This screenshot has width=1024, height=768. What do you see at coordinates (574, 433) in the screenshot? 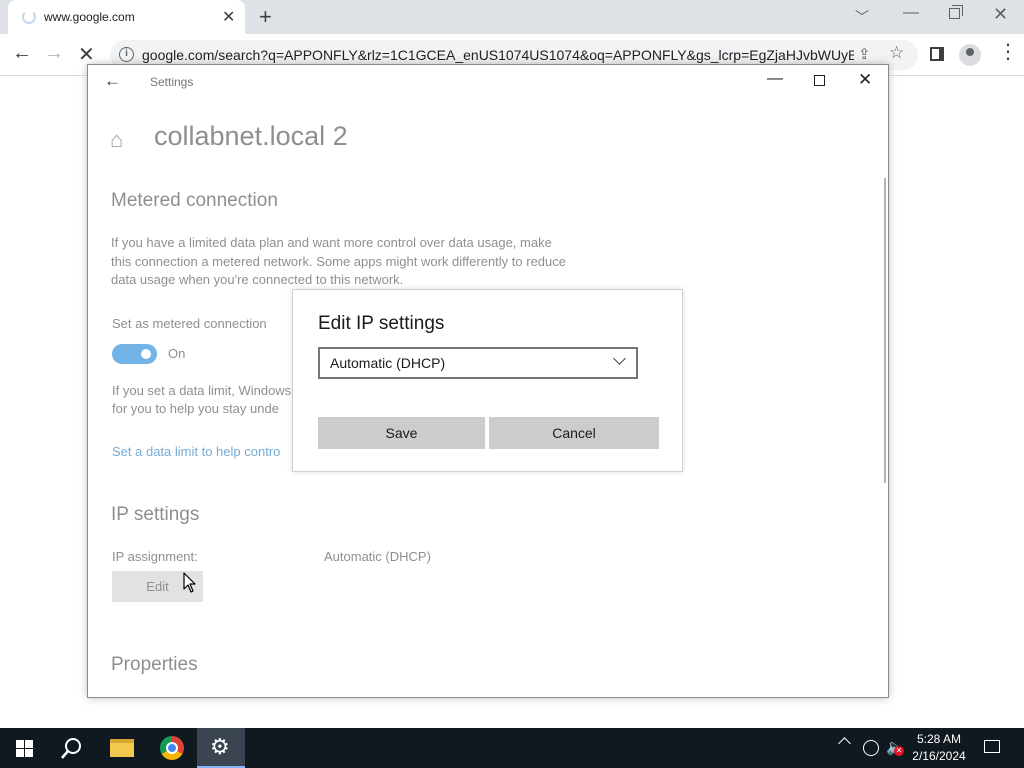
I see `cancel-button: Cancel` at bounding box center [574, 433].